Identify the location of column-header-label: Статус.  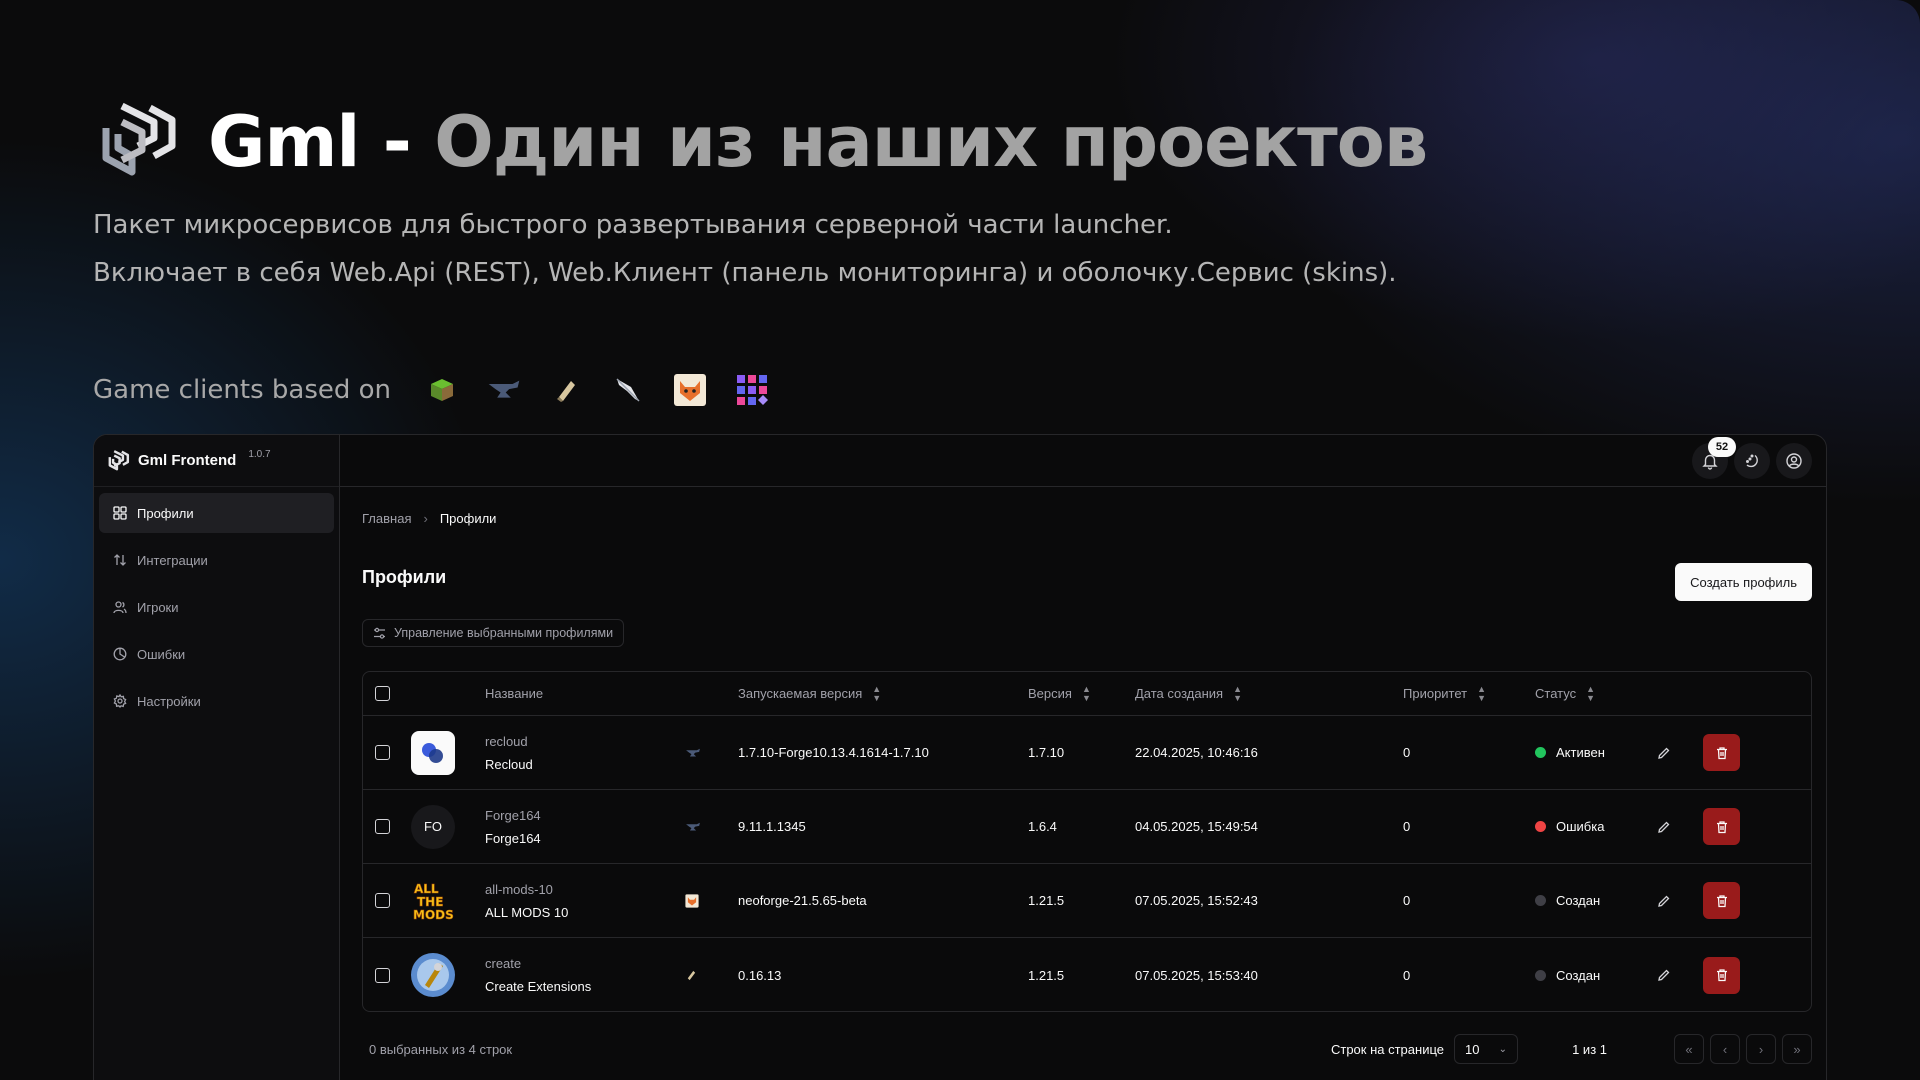
(1556, 693).